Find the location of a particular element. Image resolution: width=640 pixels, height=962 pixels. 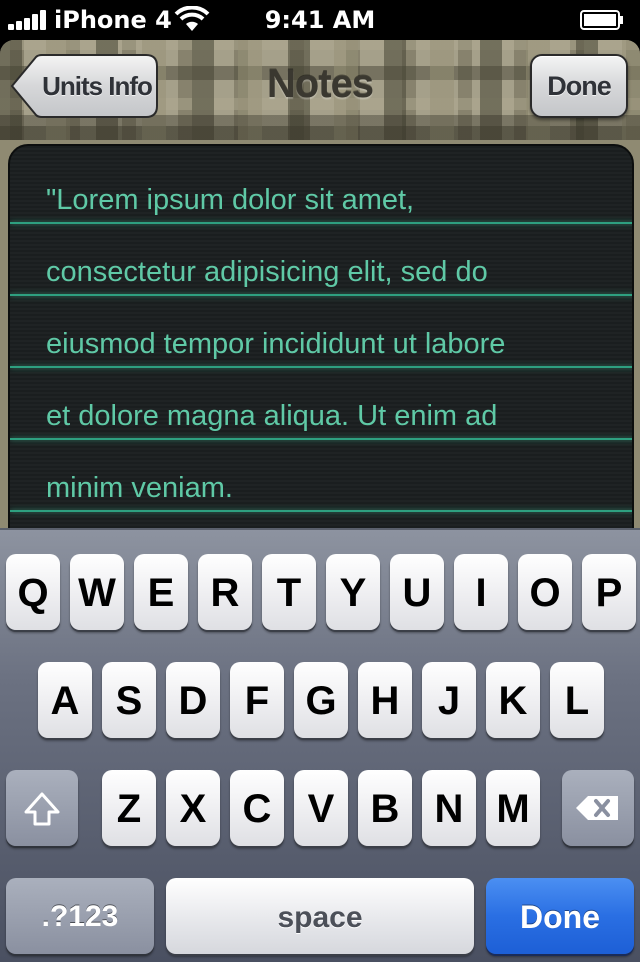

key-e: E is located at coordinates (161, 592).